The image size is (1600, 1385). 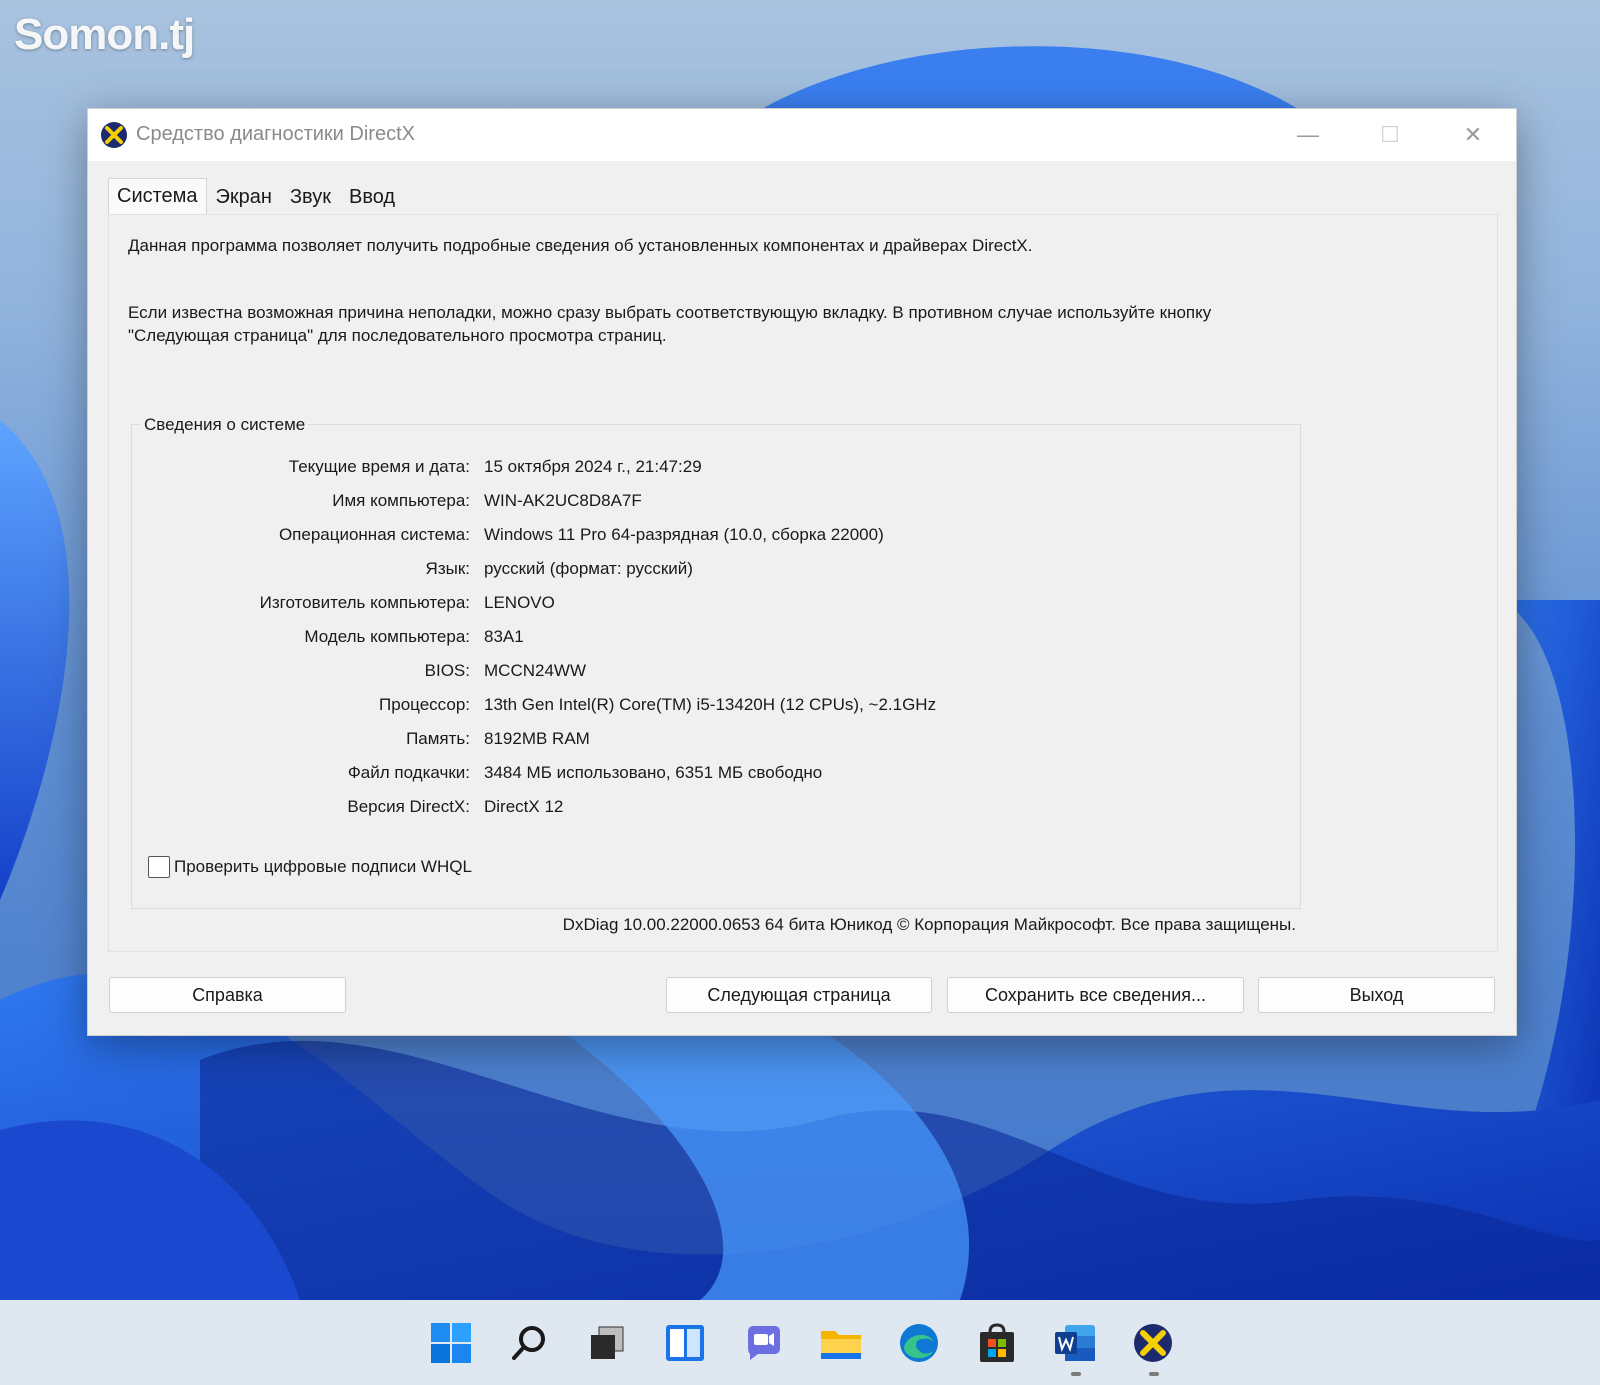 What do you see at coordinates (504, 636) in the screenshot?
I see `info-value: 83A1` at bounding box center [504, 636].